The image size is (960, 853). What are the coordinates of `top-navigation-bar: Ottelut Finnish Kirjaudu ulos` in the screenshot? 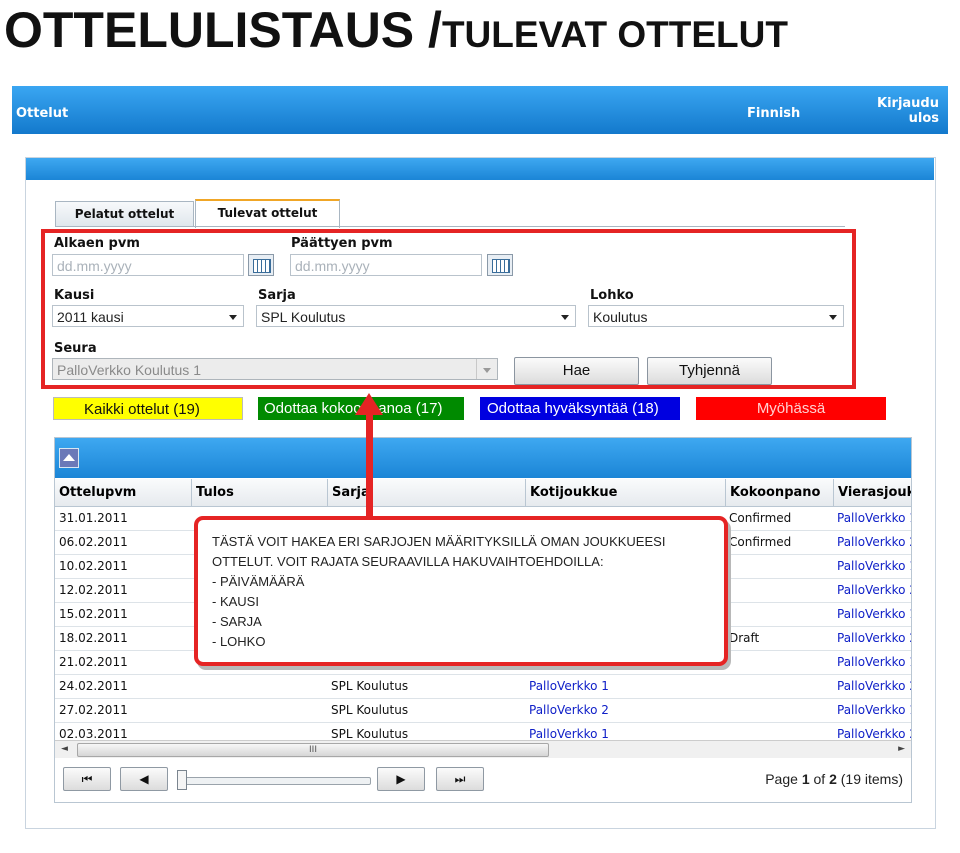 It's located at (480, 110).